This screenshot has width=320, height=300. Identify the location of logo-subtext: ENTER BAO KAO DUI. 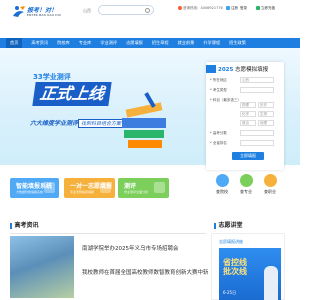
(44, 15).